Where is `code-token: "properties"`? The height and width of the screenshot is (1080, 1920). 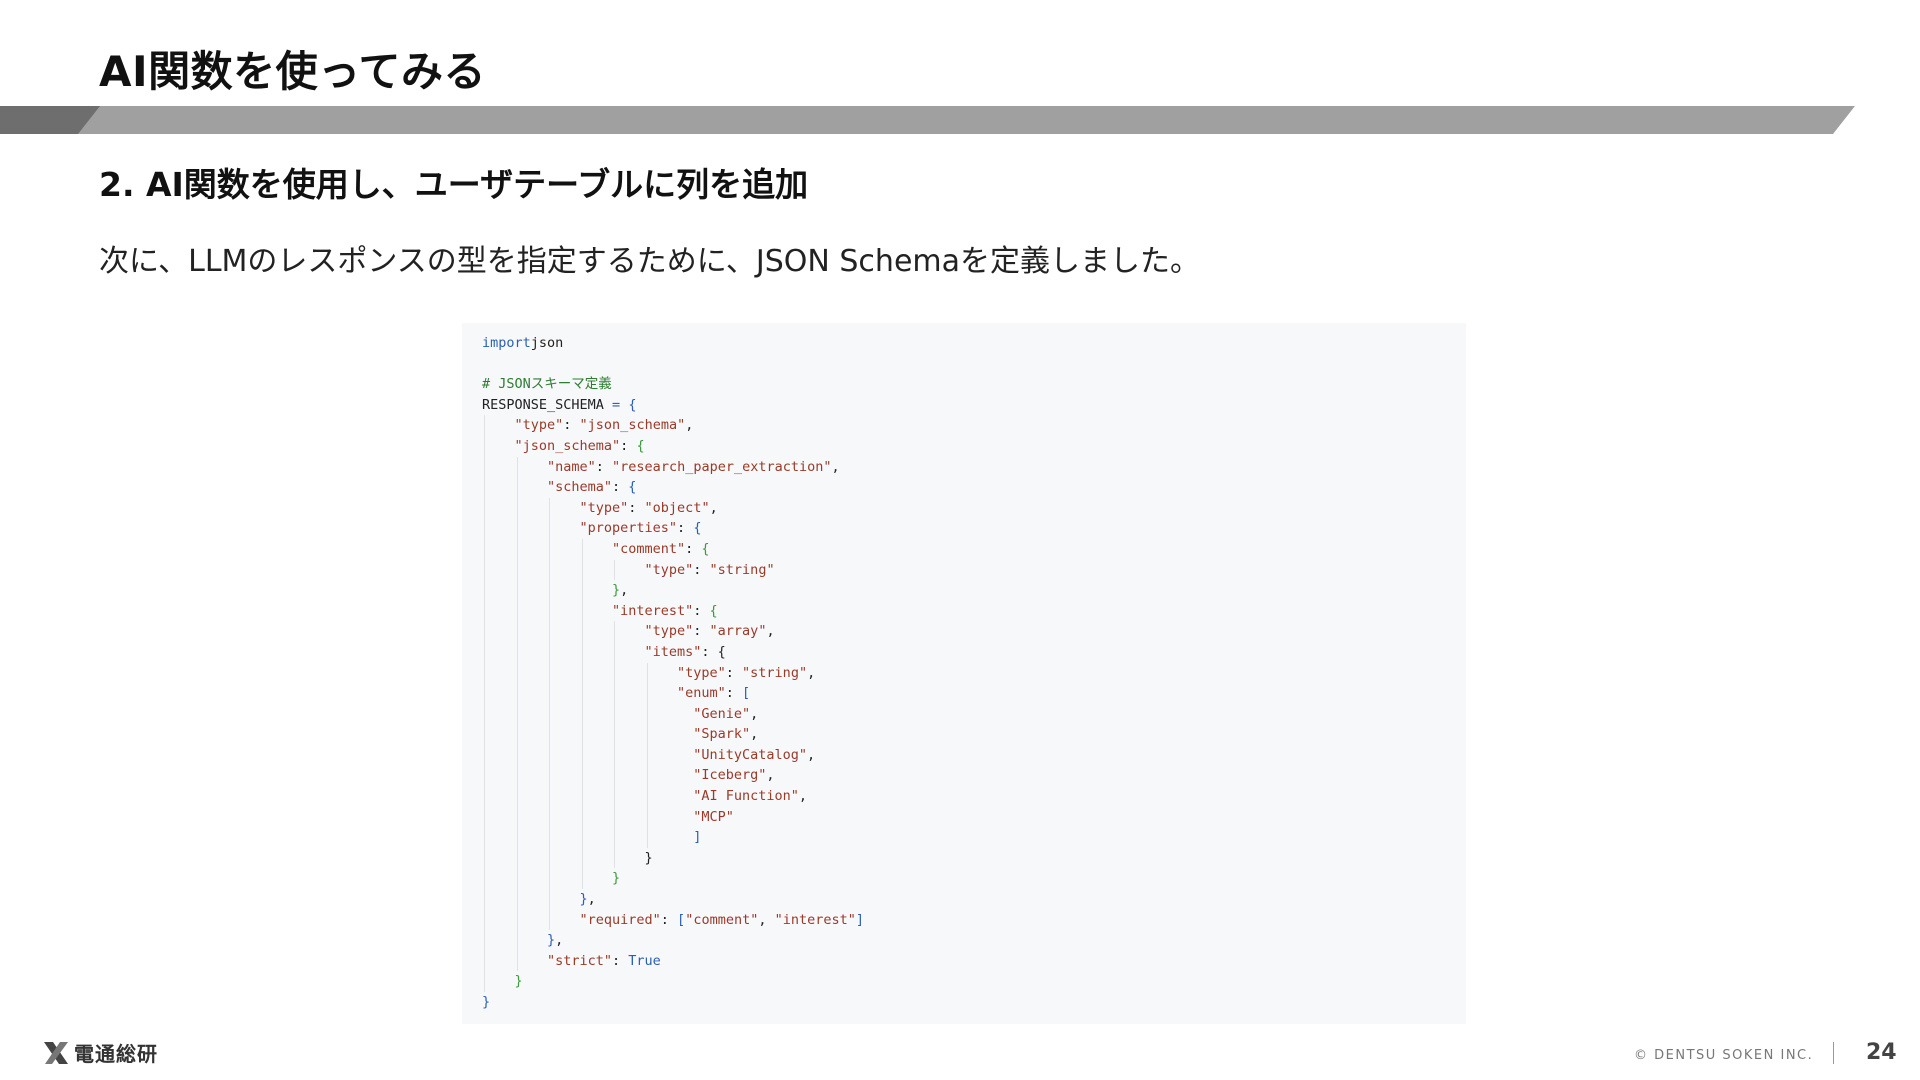
code-token: "properties" is located at coordinates (628, 528).